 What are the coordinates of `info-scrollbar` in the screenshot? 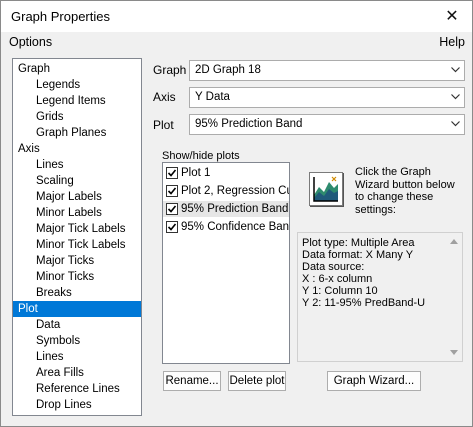 It's located at (454, 297).